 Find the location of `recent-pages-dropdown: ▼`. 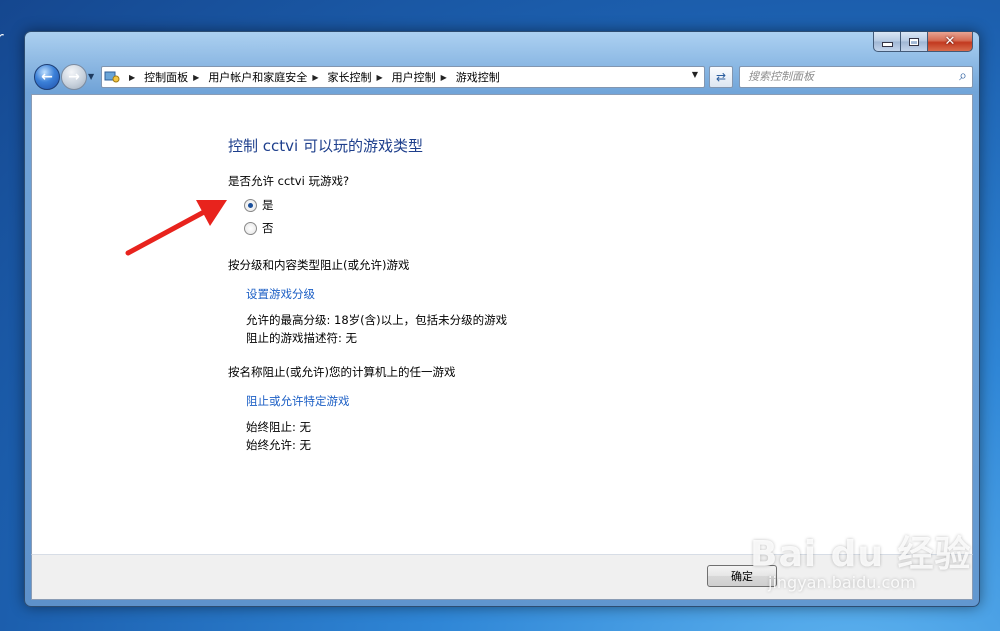

recent-pages-dropdown: ▼ is located at coordinates (91, 76).